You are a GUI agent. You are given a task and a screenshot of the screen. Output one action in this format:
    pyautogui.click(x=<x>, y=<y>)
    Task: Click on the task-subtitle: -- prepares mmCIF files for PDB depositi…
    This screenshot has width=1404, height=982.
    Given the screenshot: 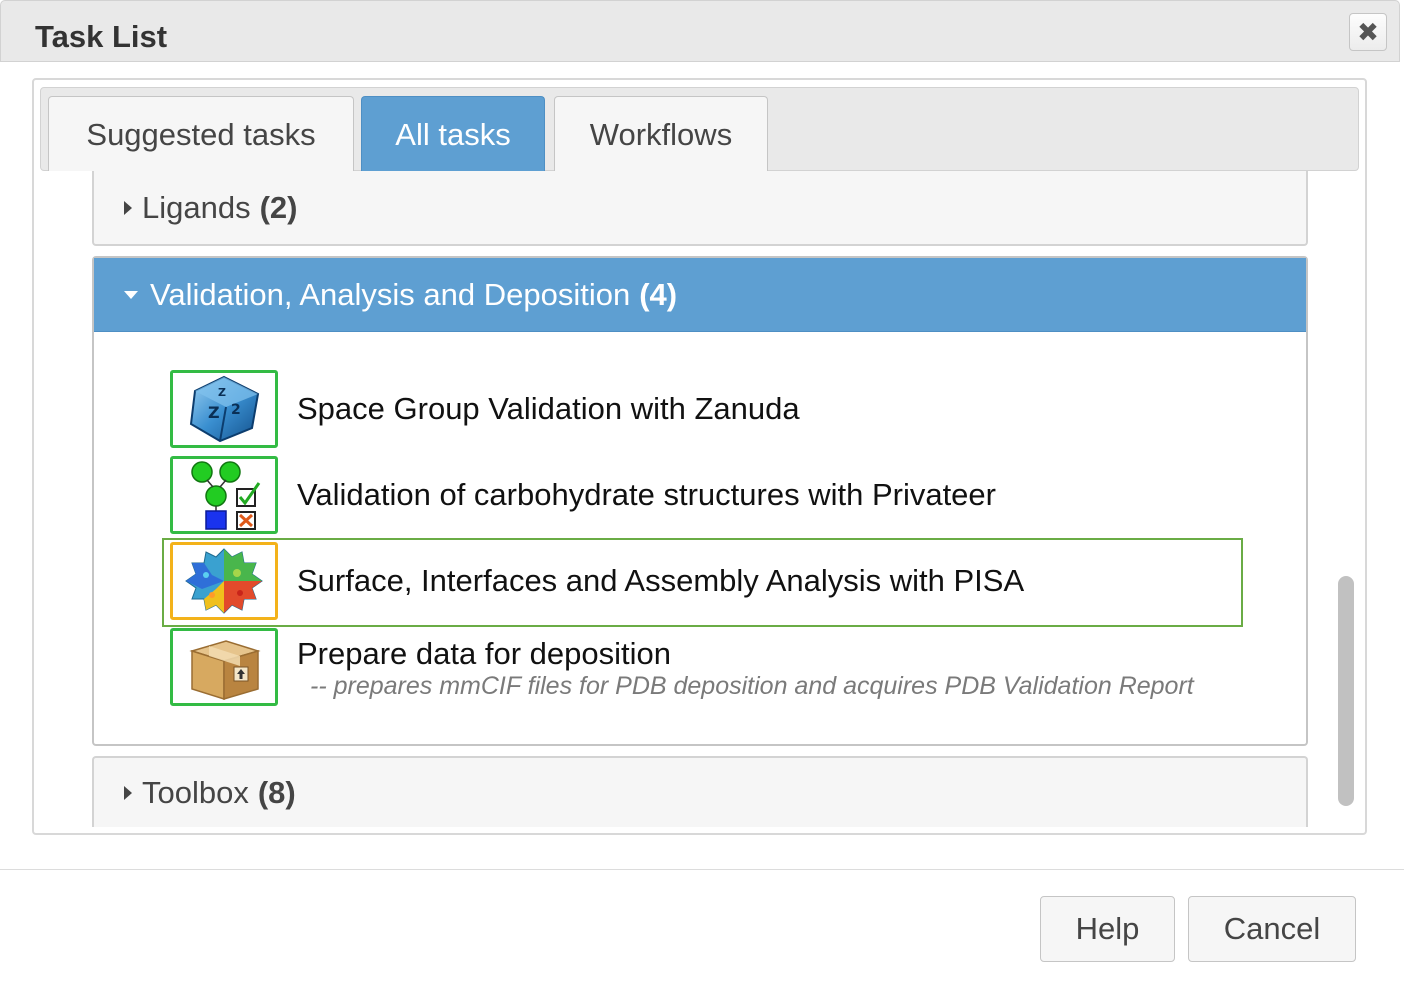 What is the action you would take?
    pyautogui.click(x=752, y=686)
    